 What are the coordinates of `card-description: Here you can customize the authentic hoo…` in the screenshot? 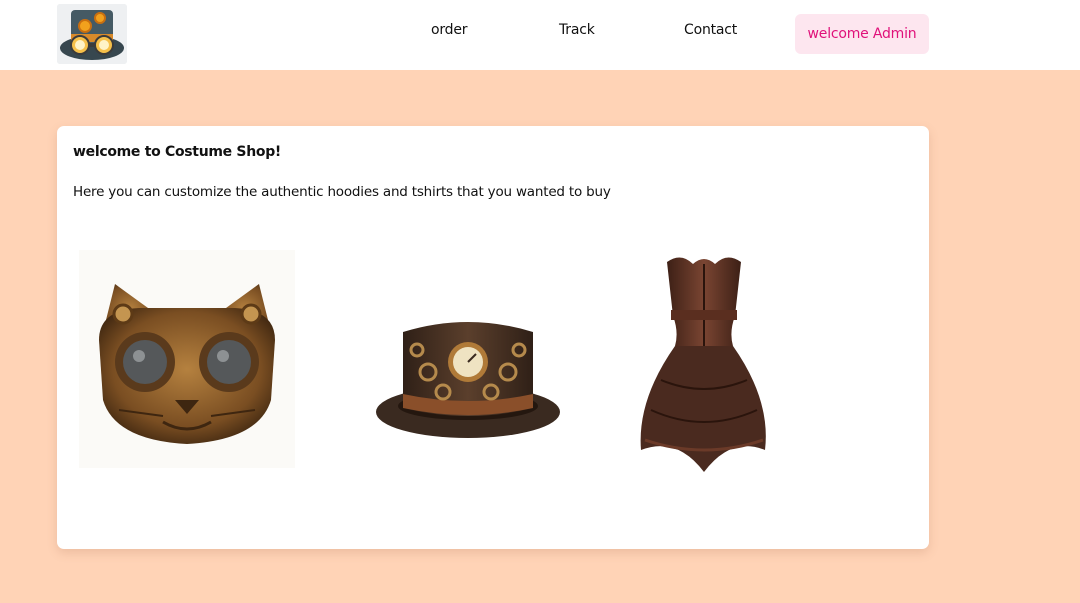 It's located at (342, 192).